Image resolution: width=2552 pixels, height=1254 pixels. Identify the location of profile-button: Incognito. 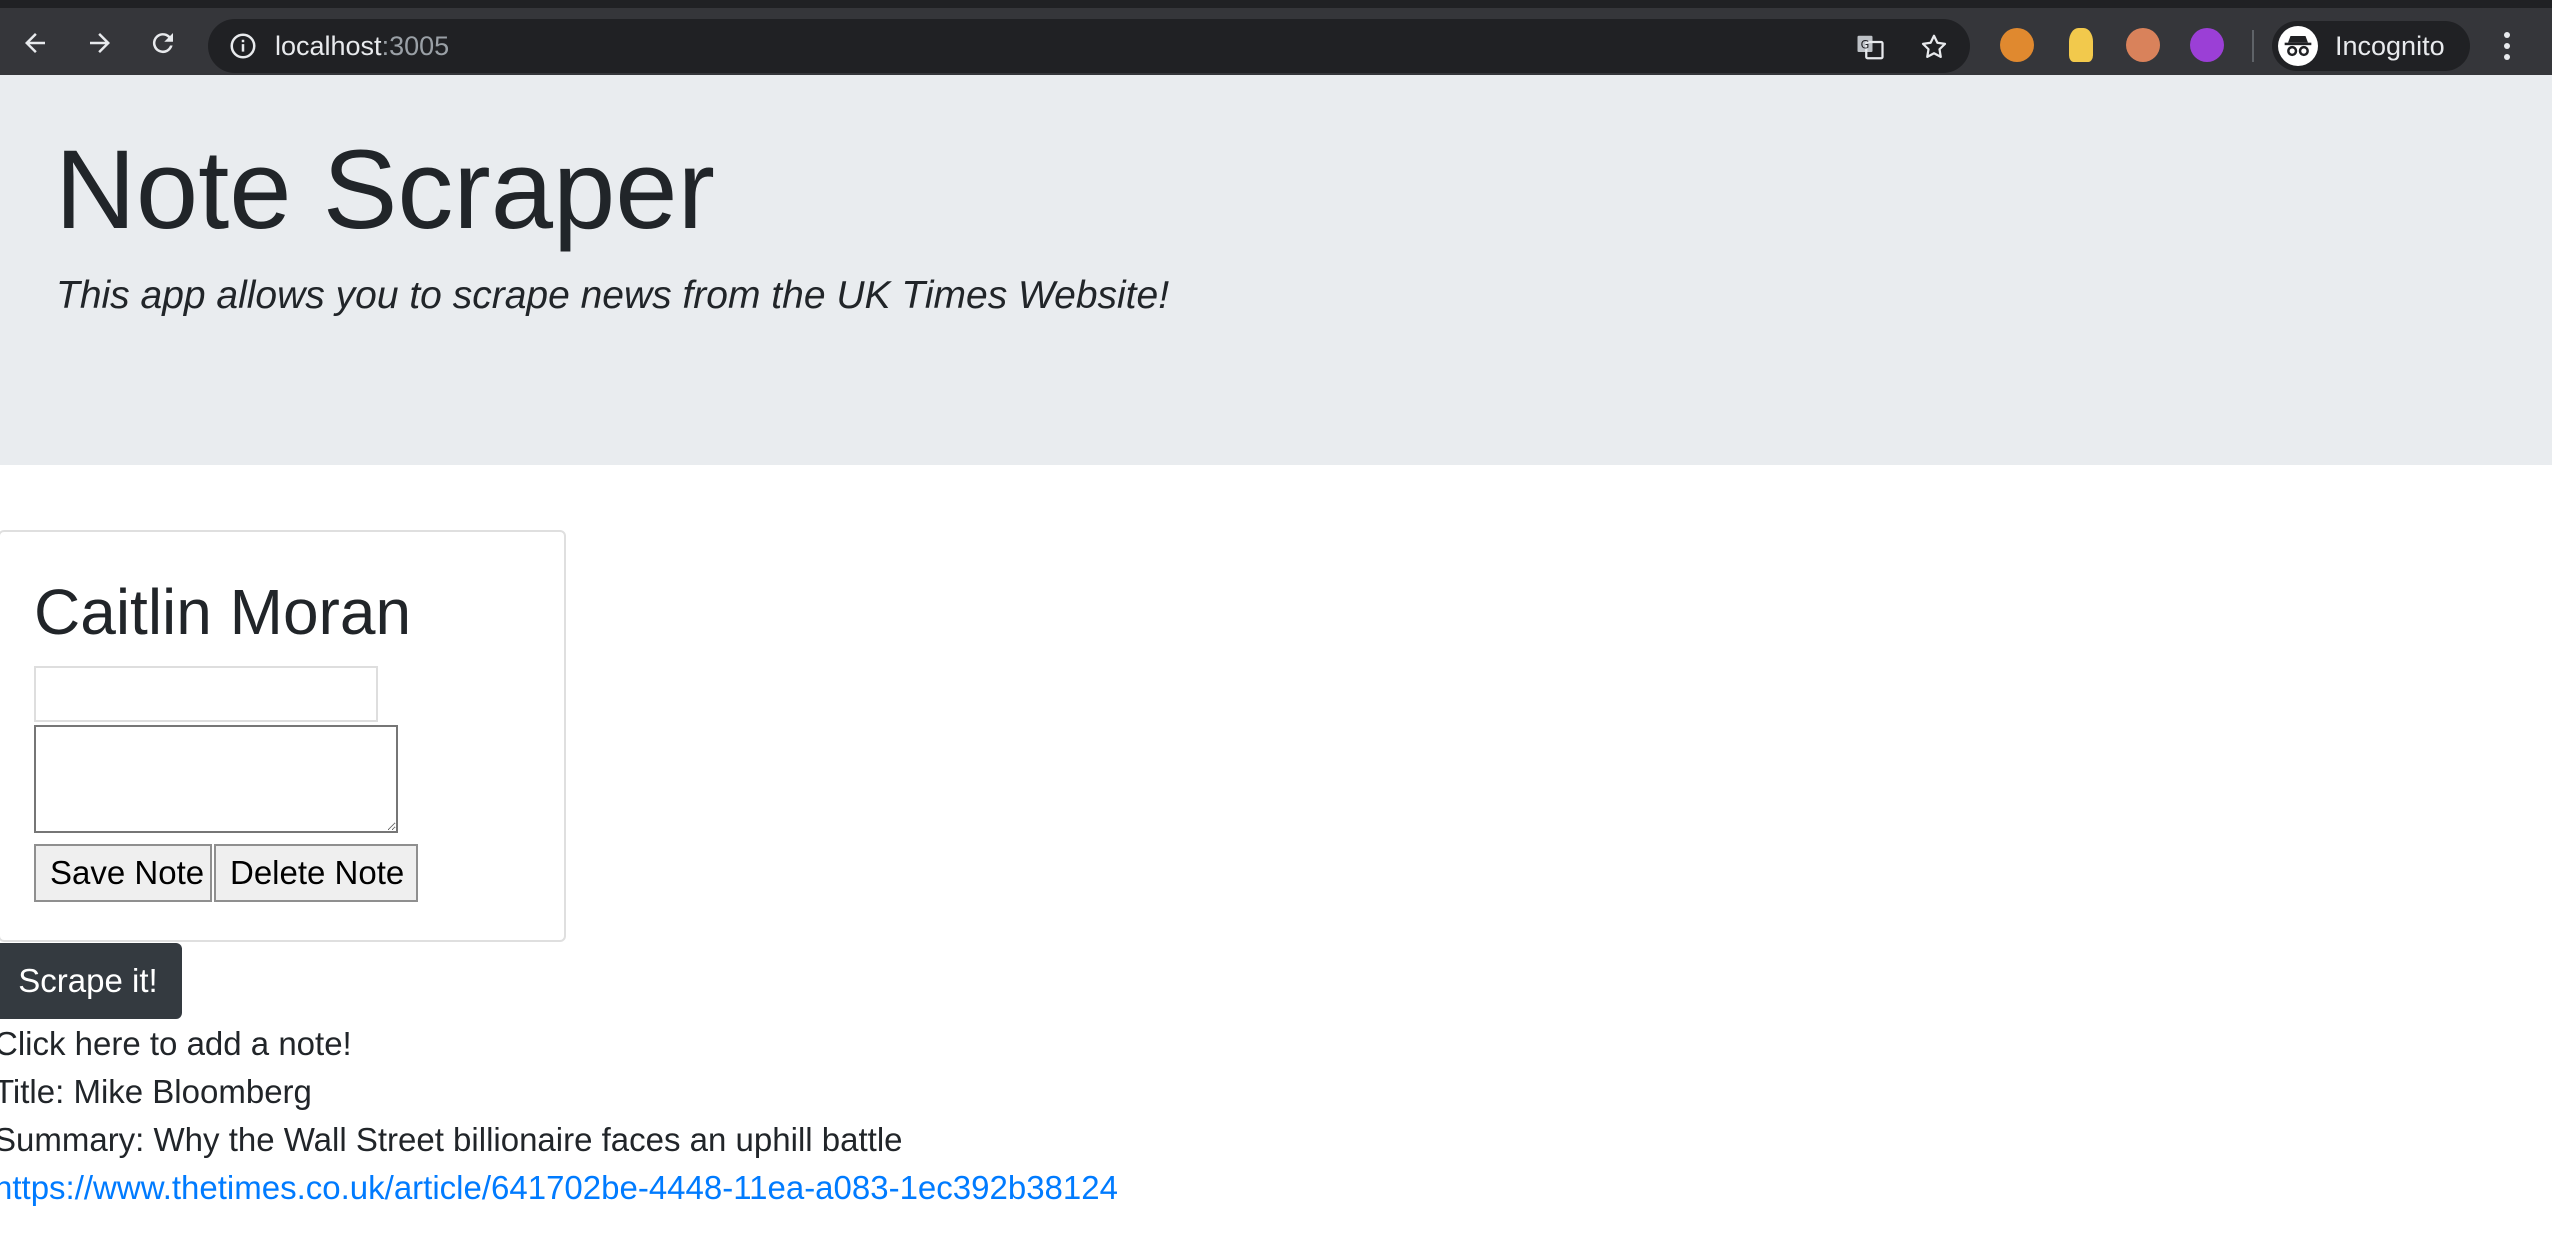
(2371, 46).